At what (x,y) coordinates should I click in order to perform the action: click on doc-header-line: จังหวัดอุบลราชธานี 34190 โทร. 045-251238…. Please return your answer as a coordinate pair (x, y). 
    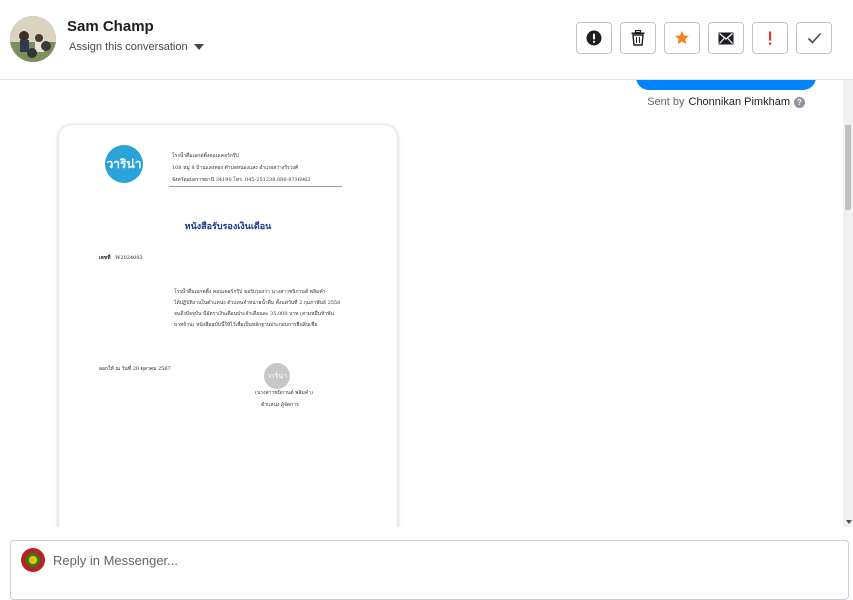
    Looking at the image, I should click on (241, 180).